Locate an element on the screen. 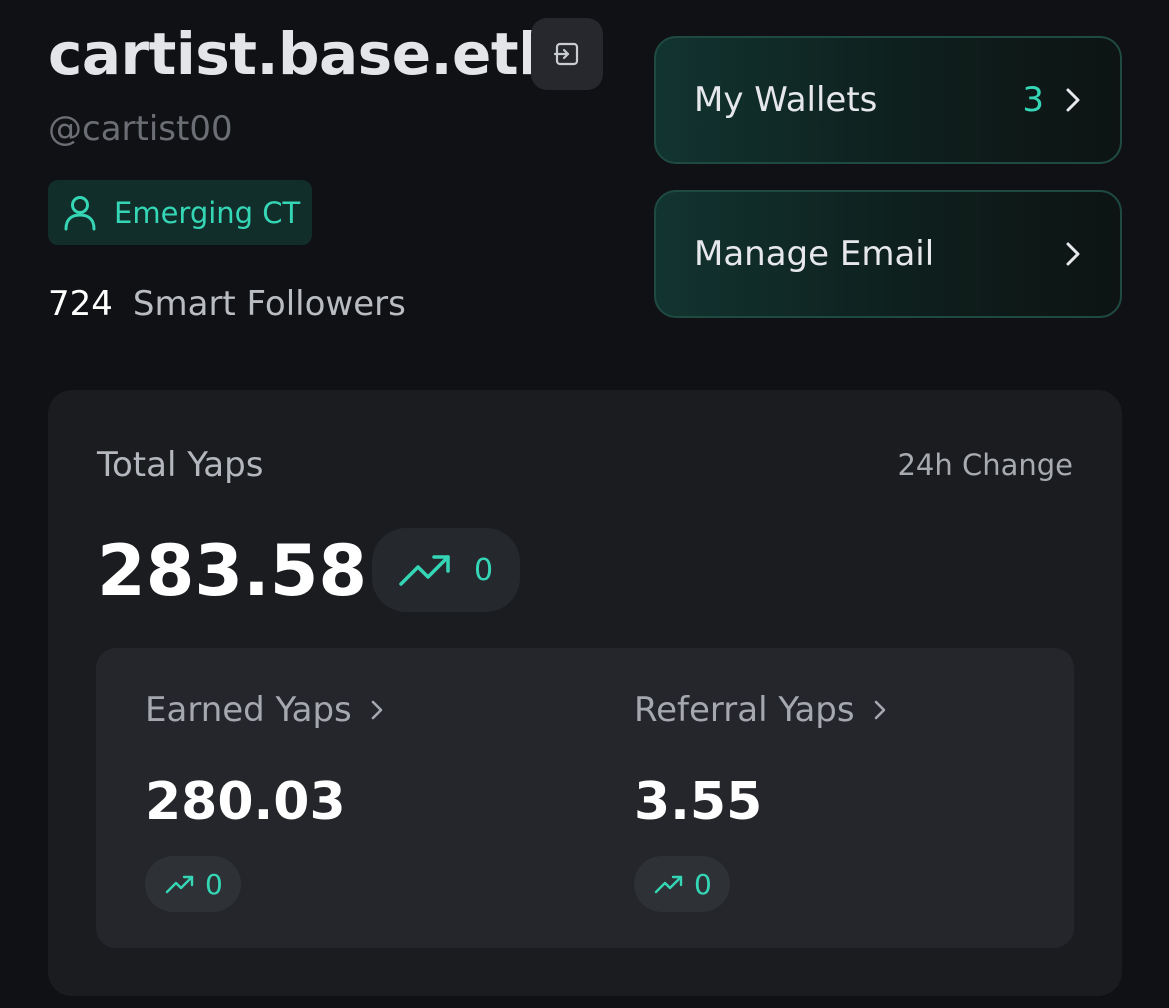  logout-icon is located at coordinates (567, 54).